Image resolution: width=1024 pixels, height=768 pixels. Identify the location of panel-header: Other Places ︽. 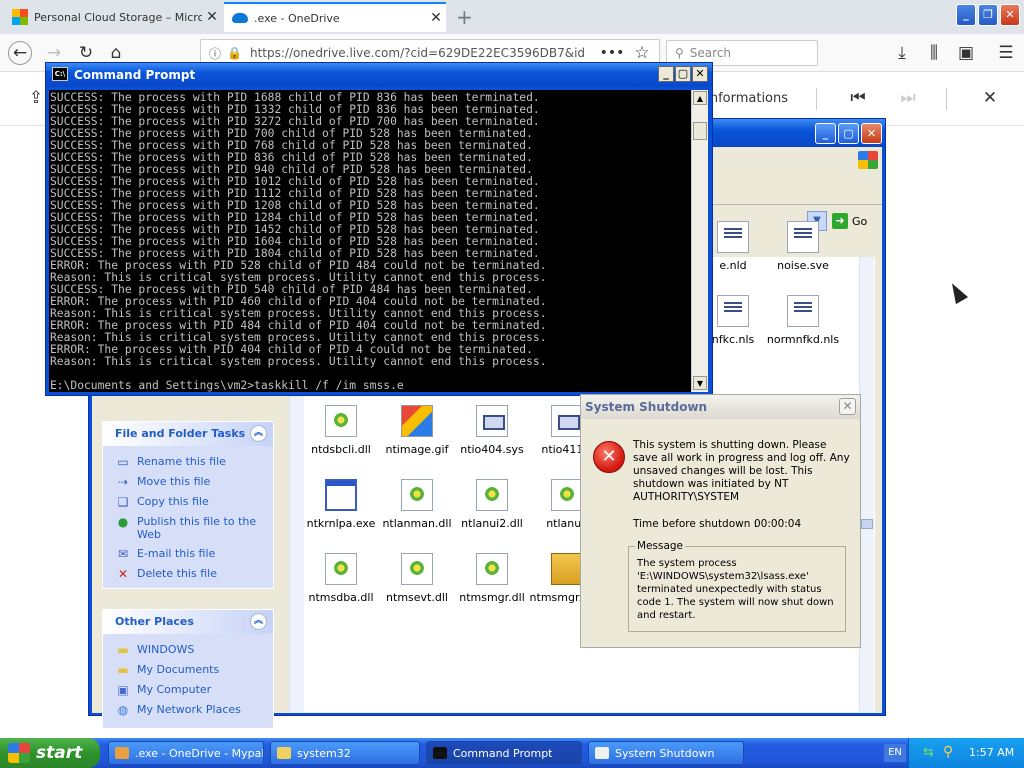
(188, 622).